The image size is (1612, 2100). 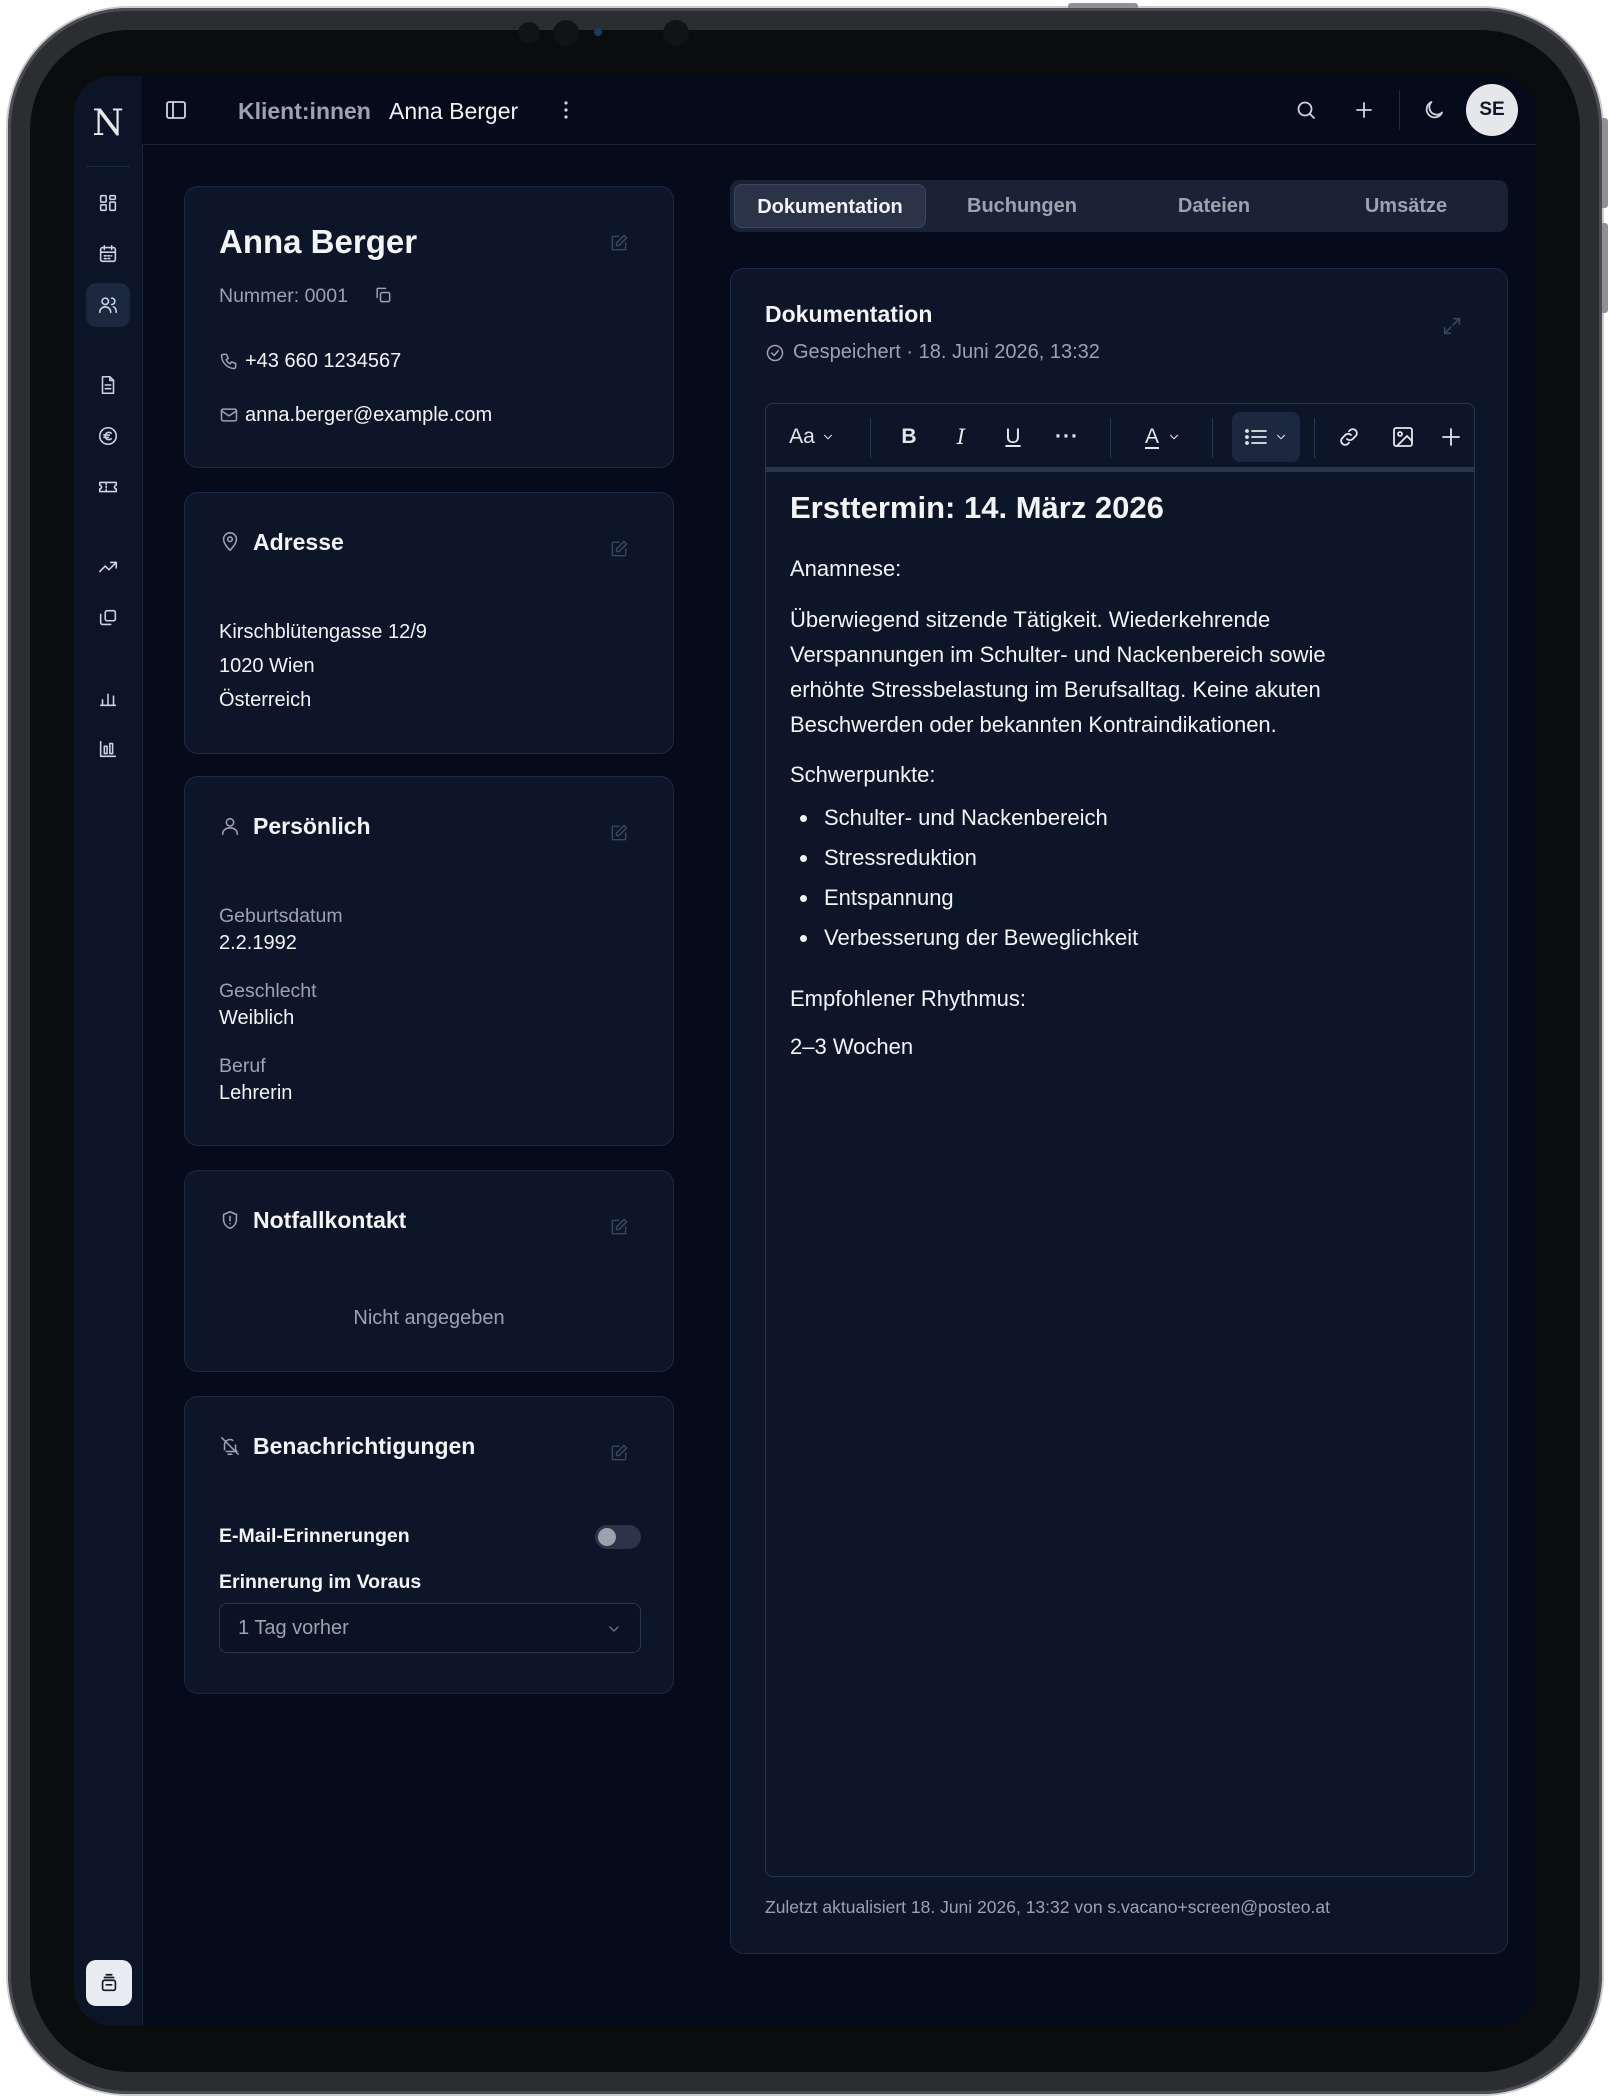 I want to click on personal-title: Persönlich, so click(x=312, y=826).